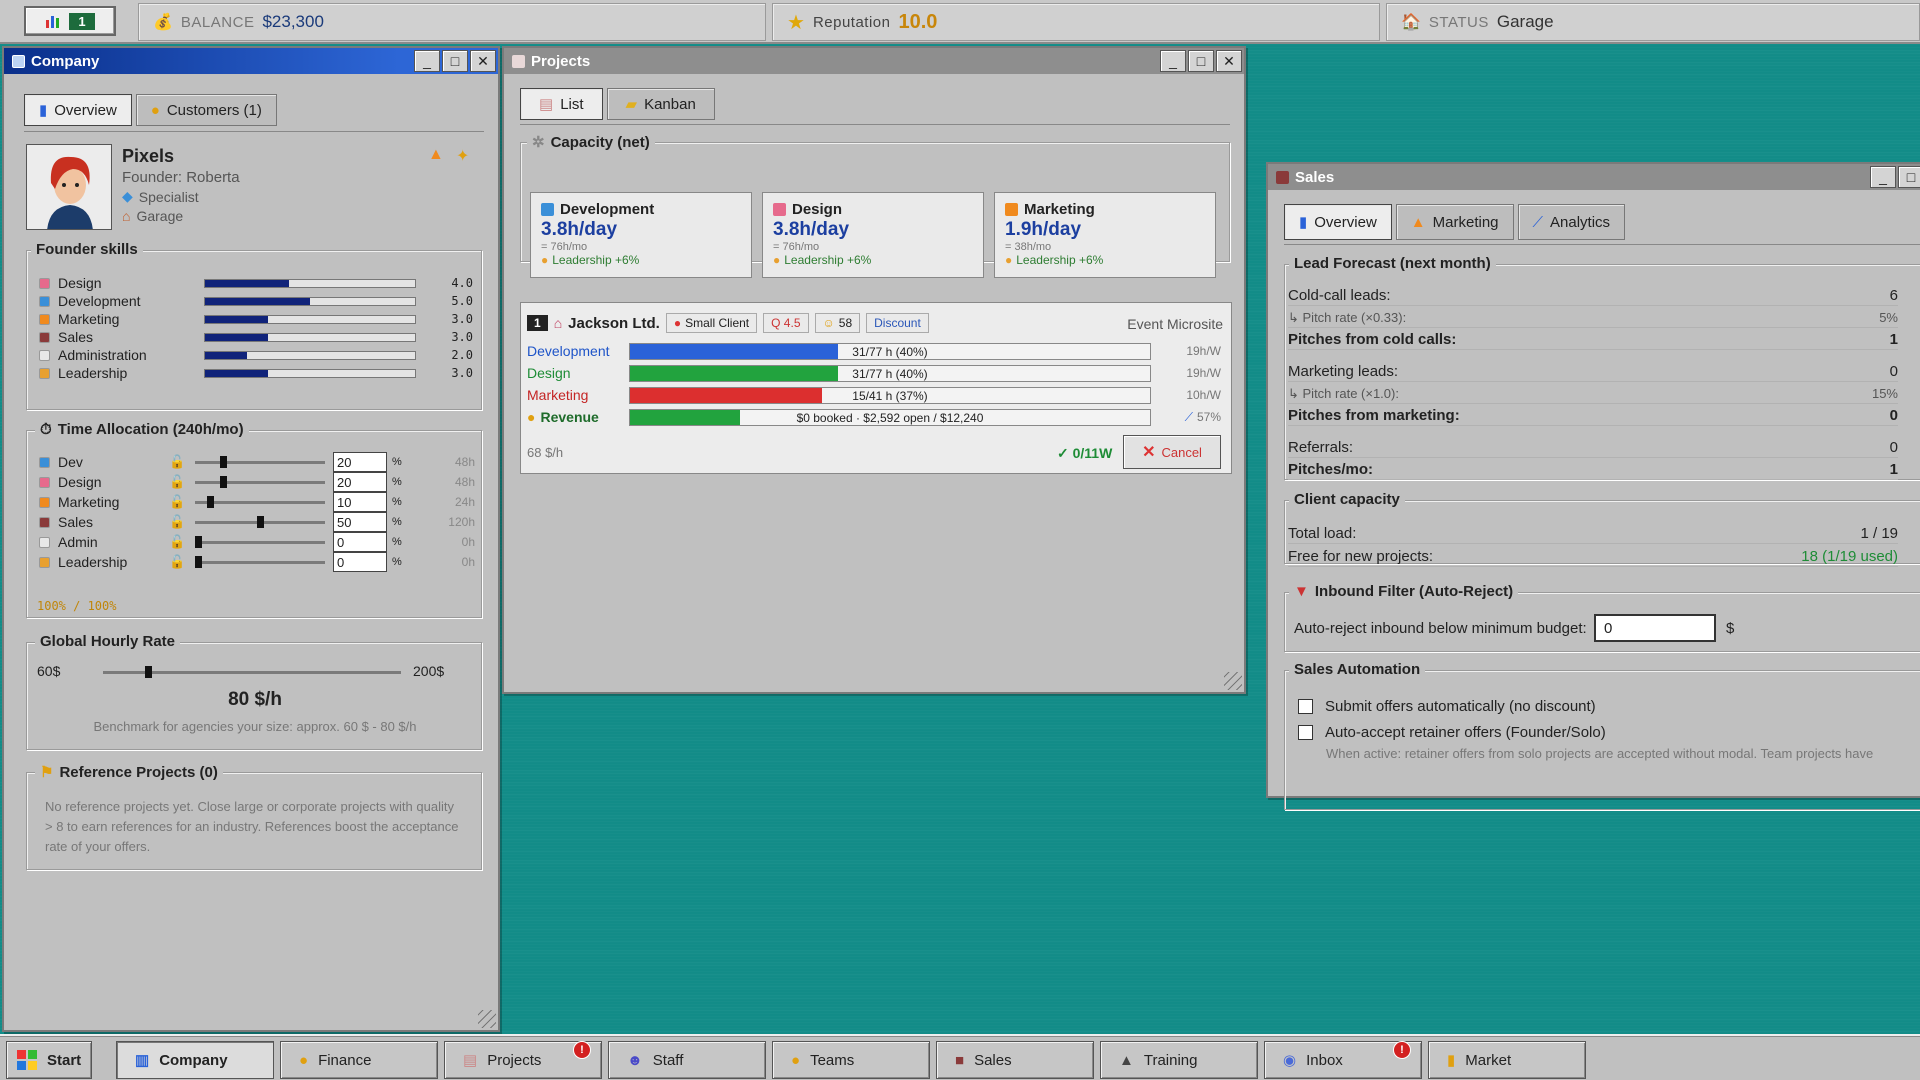  I want to click on rate-slider, so click(252, 672).